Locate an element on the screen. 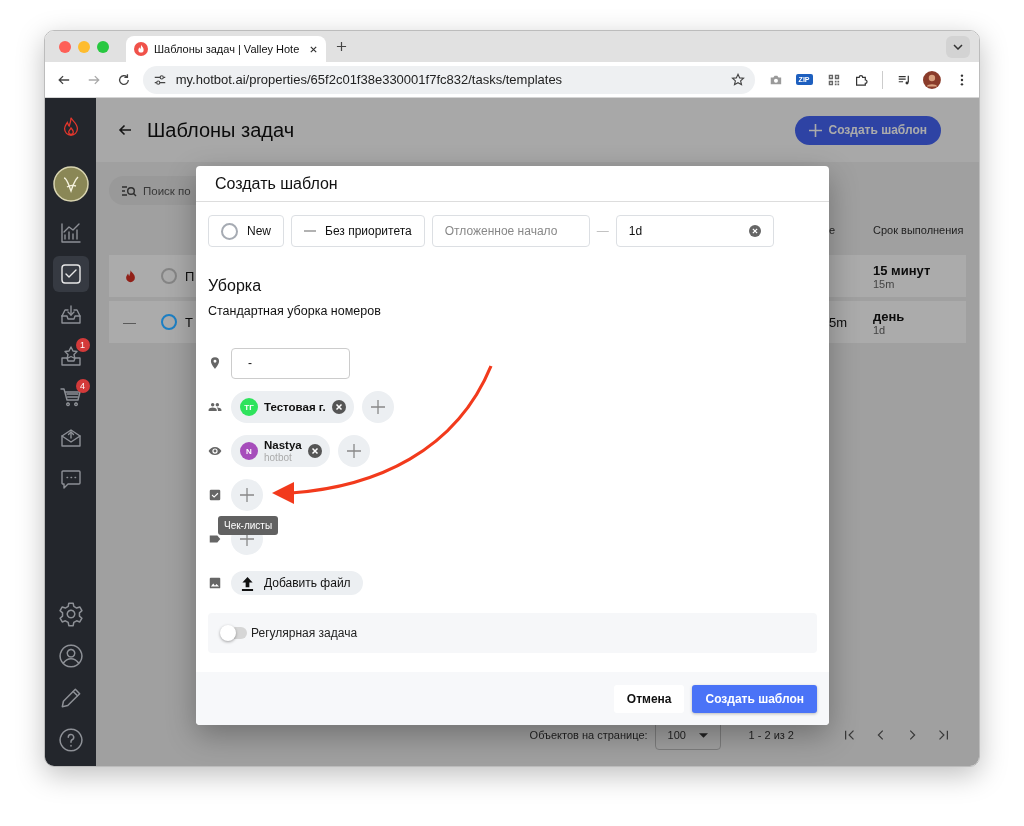 The image size is (1024, 826). address-bar: my.hotbot.ai/properties/65f2c01f38e330001f7fc832/tasks/templates is located at coordinates (448, 79).